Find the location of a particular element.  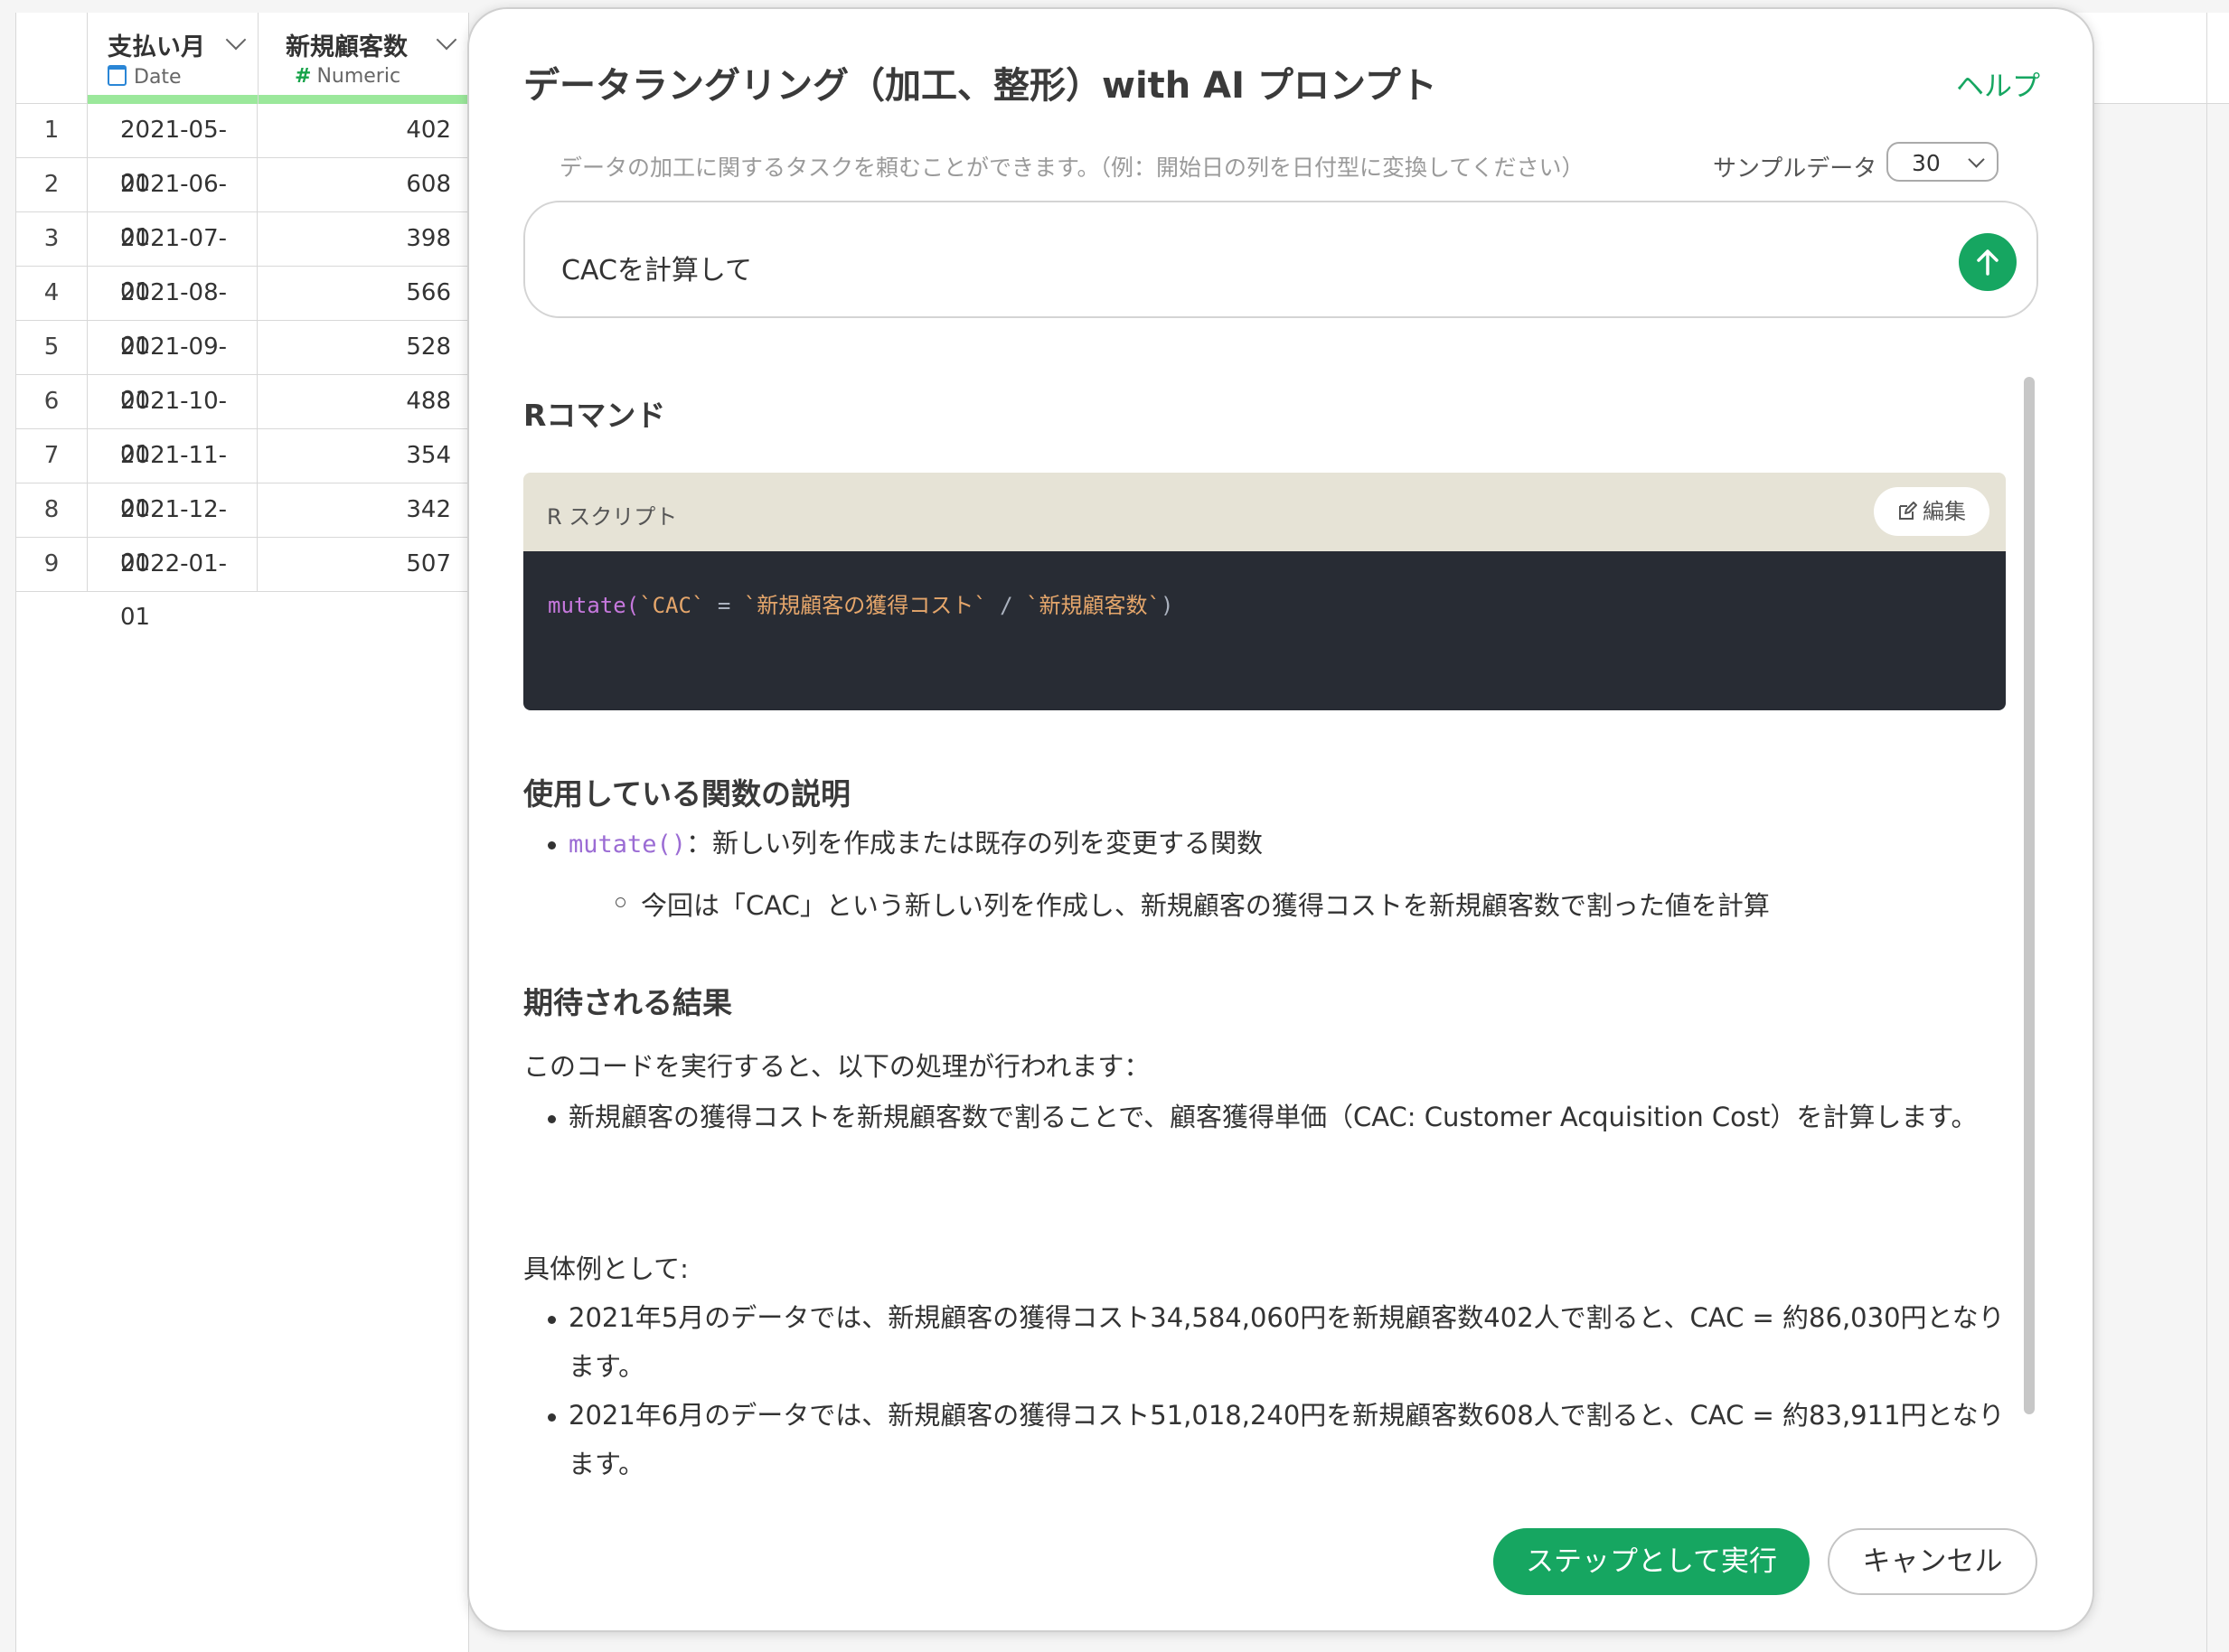

example-intro: 具体例として: is located at coordinates (606, 1268).